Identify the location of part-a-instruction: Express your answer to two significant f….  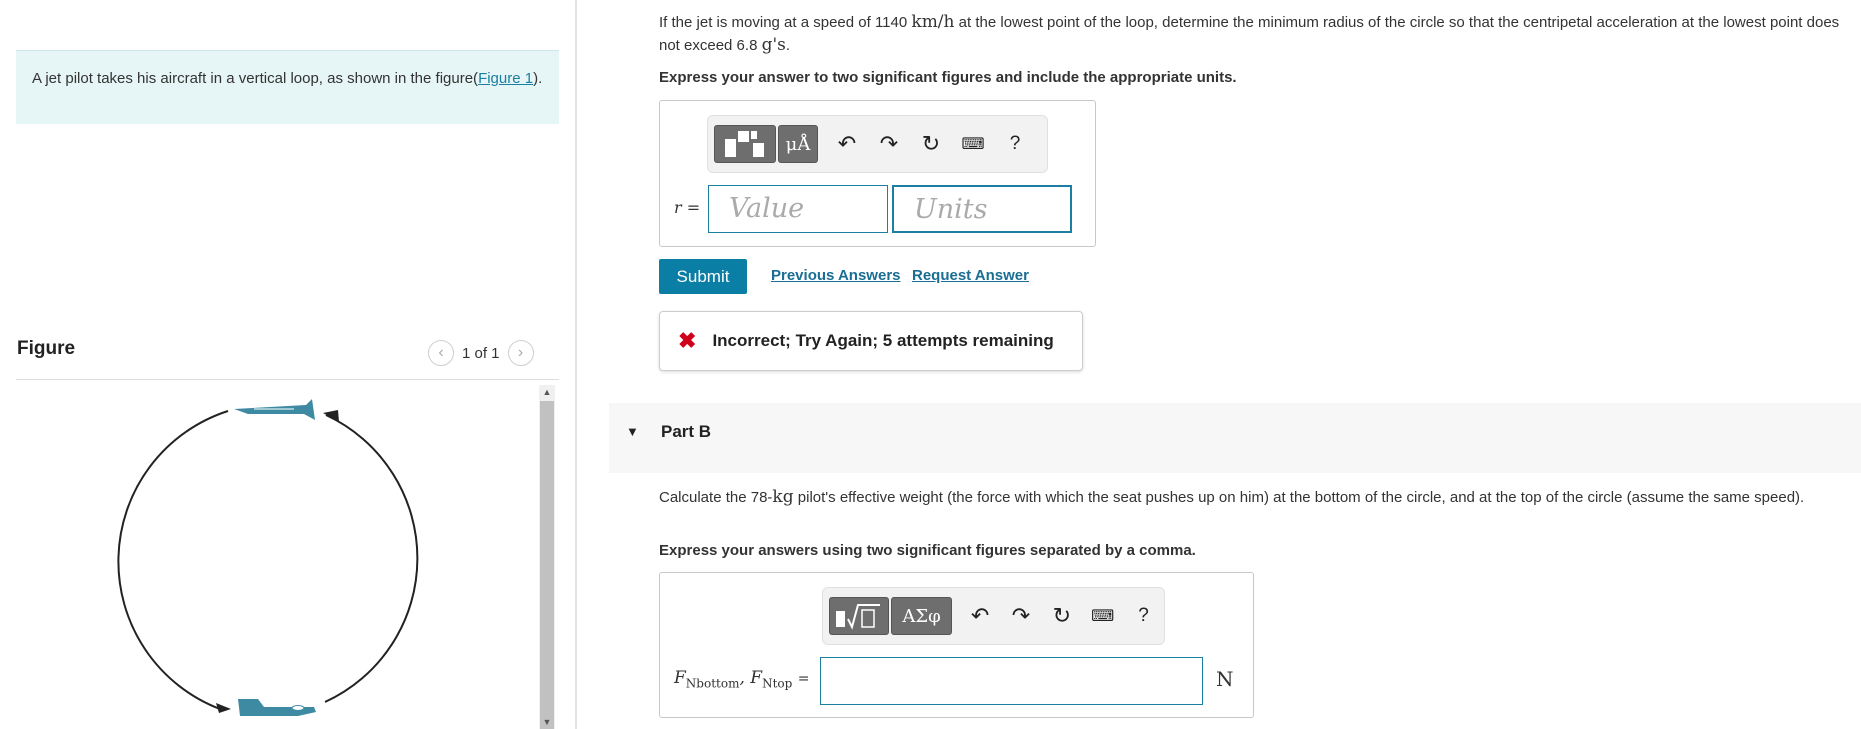
(948, 77).